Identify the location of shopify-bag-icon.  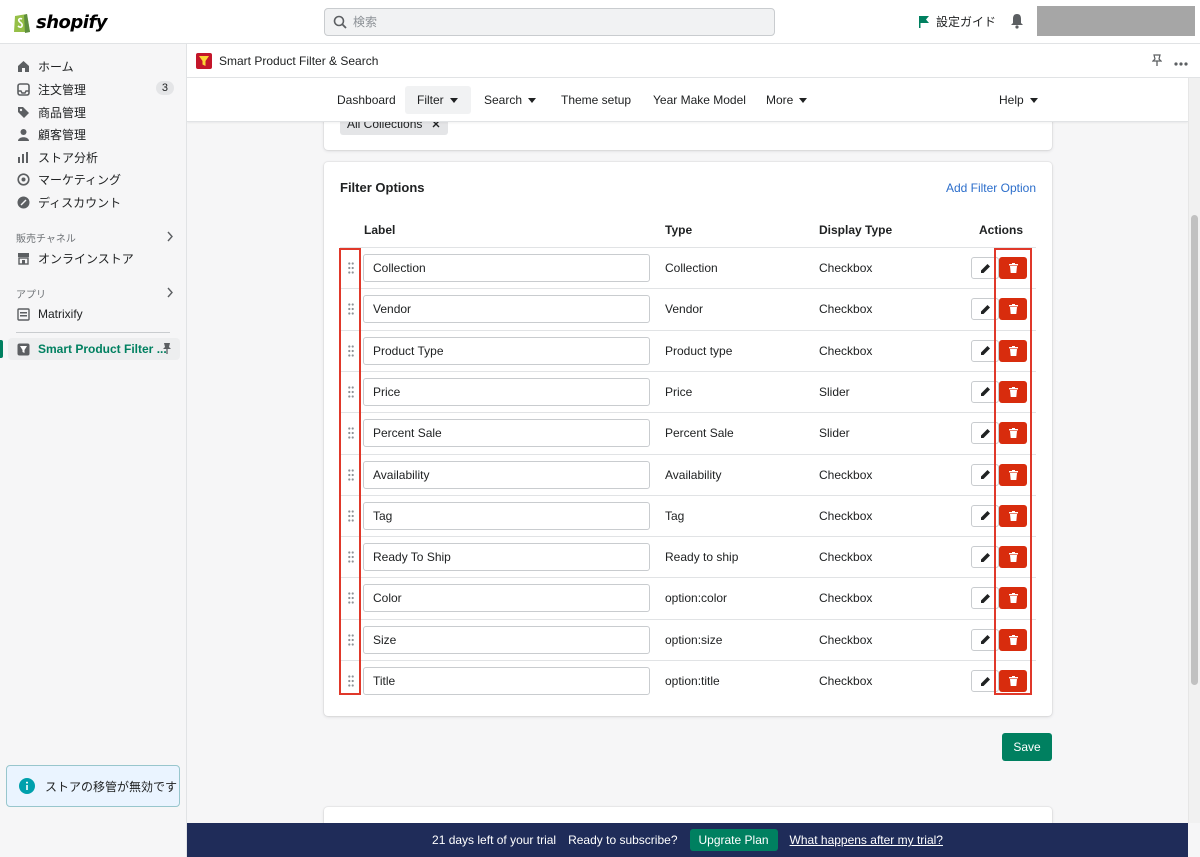
(22, 23).